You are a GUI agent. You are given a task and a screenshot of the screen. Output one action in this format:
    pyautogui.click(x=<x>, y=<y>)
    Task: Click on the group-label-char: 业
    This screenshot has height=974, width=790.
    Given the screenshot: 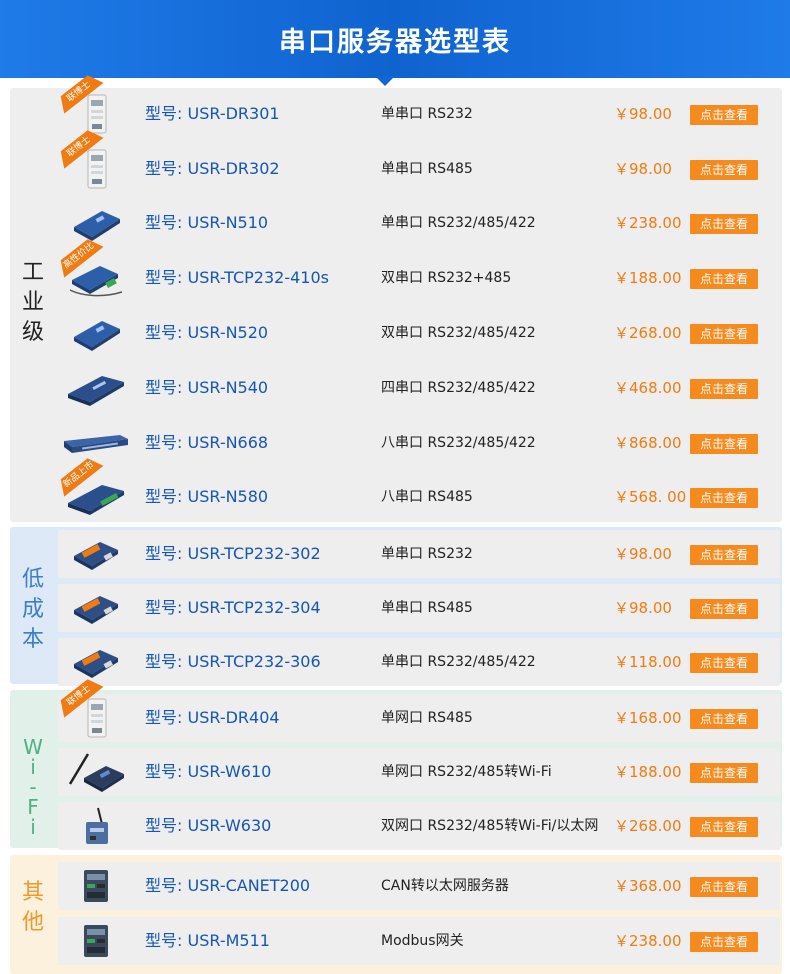 What is the action you would take?
    pyautogui.click(x=32, y=302)
    